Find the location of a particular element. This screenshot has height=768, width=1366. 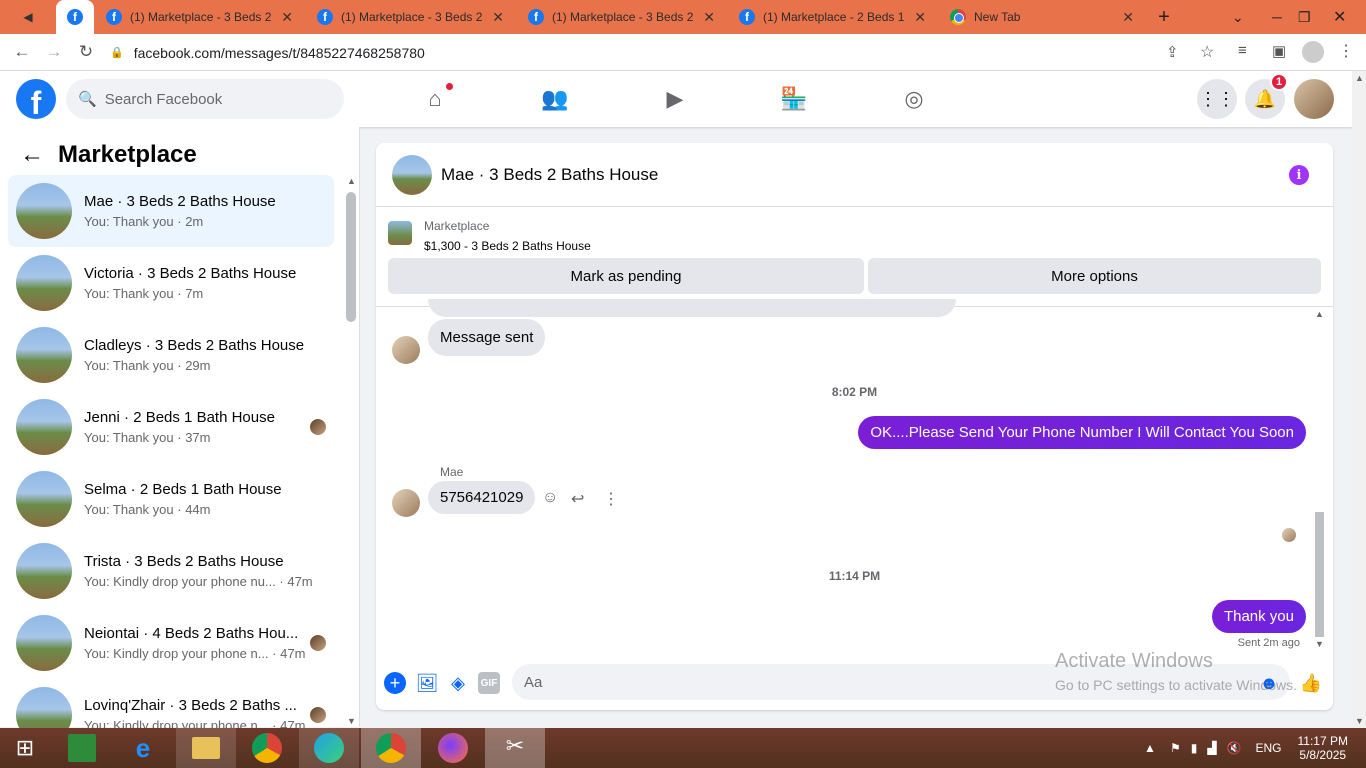

forward-arrow-icon: → is located at coordinates (54, 52).